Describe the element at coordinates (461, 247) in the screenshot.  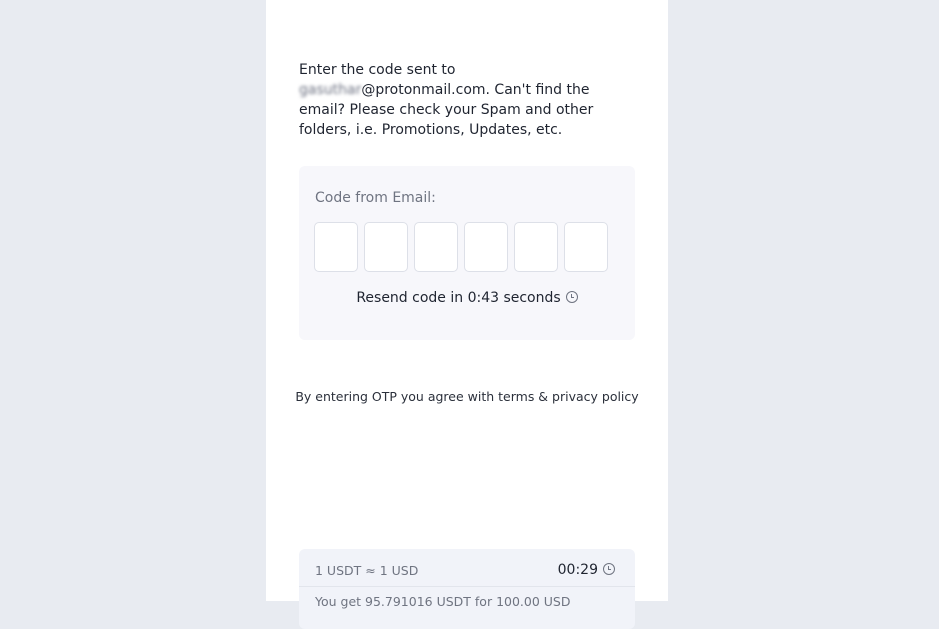
I see `code-inputs` at that location.